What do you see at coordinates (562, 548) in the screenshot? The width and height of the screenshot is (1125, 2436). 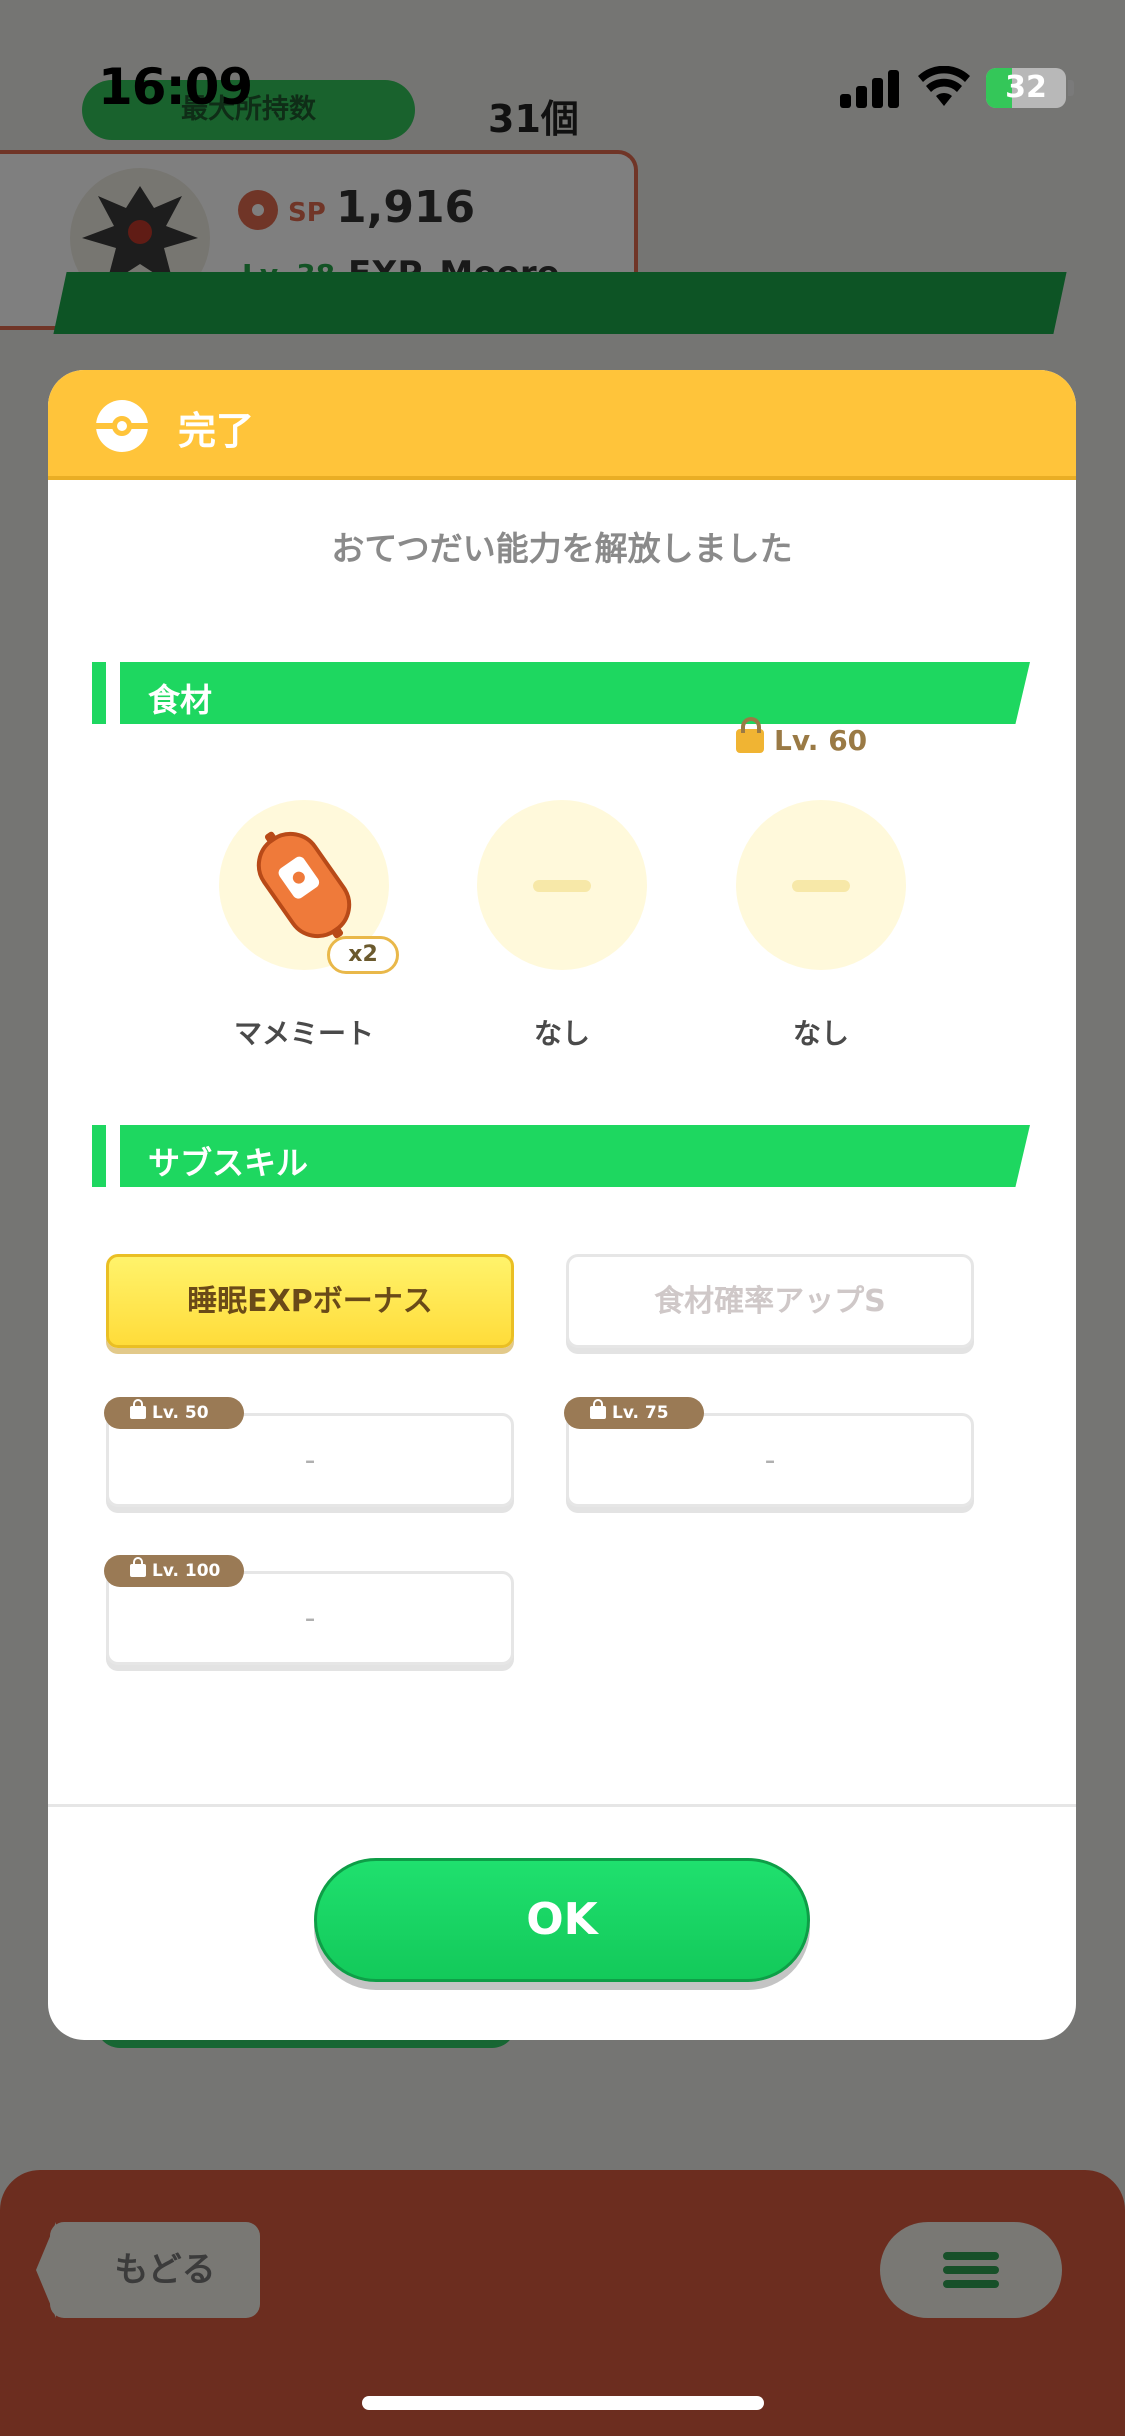 I see `dialog-message: おてつだい能力を解放しました` at bounding box center [562, 548].